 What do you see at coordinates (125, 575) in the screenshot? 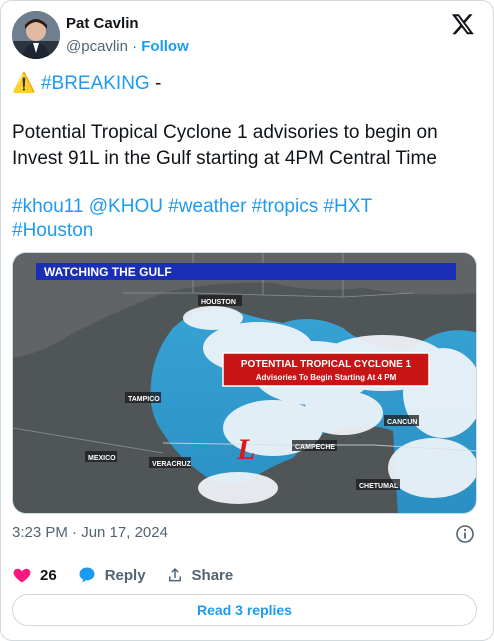
I see `reply-label: Reply` at bounding box center [125, 575].